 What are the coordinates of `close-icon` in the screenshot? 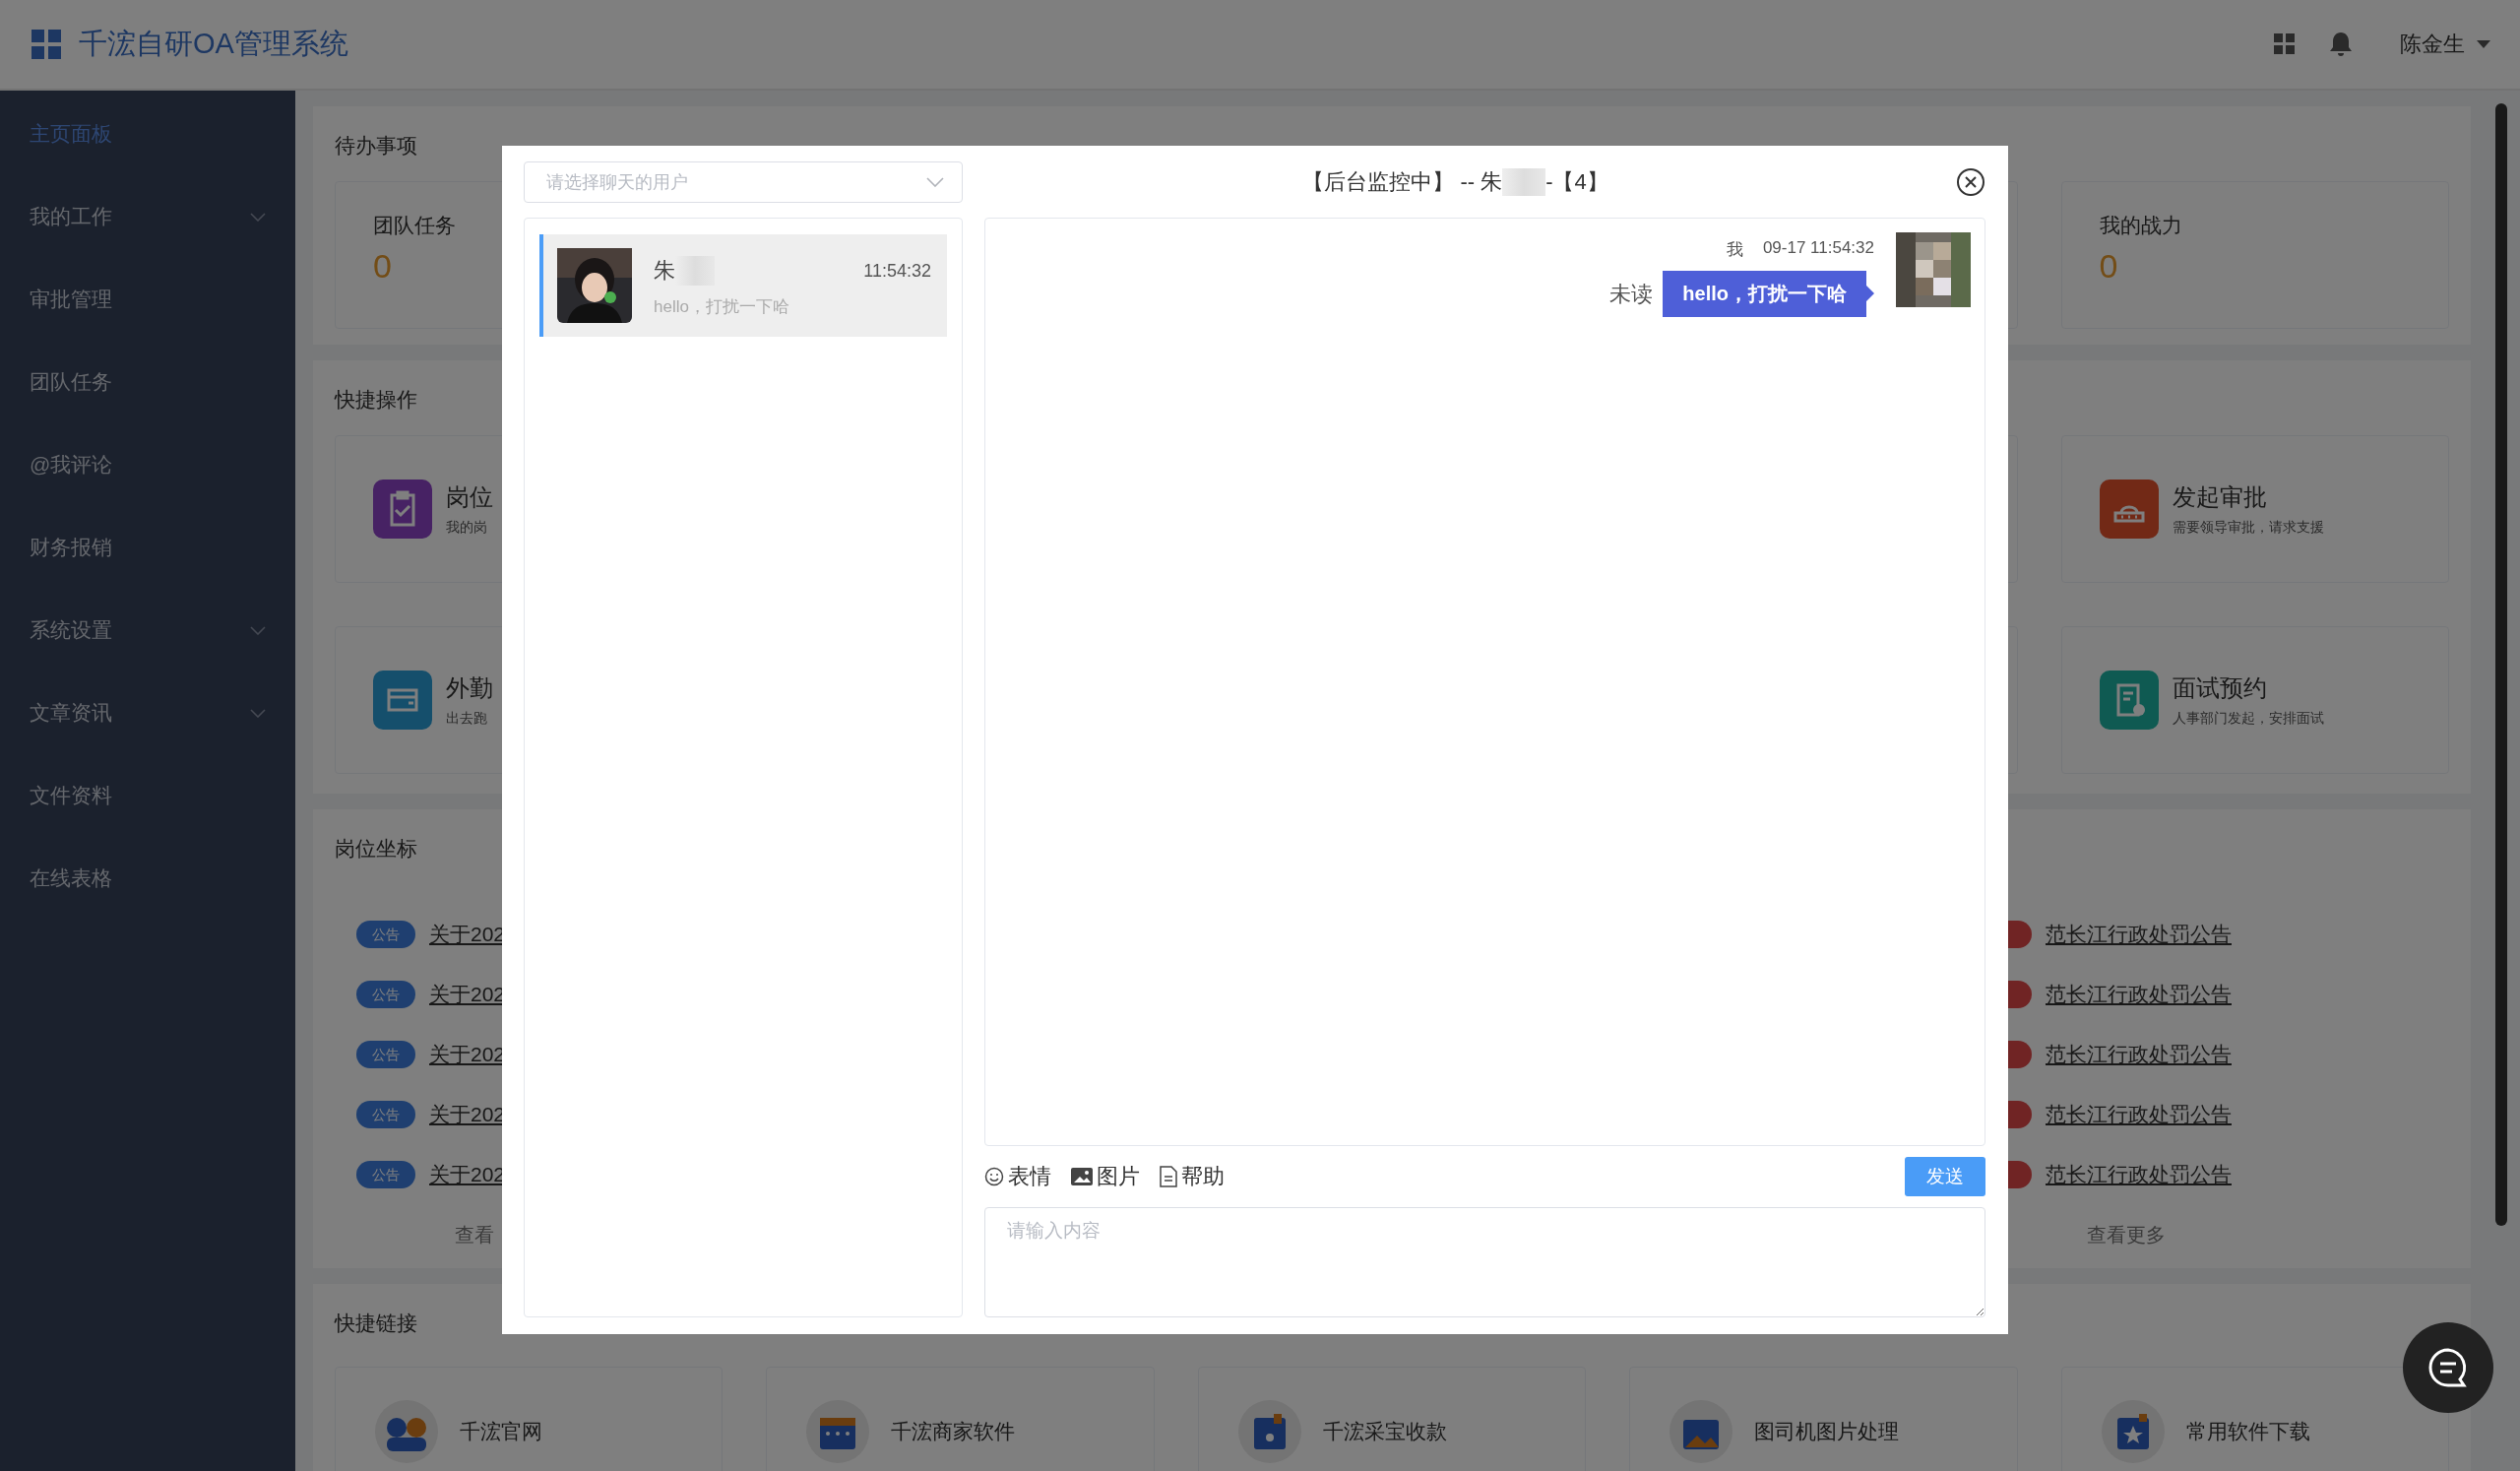 It's located at (1970, 182).